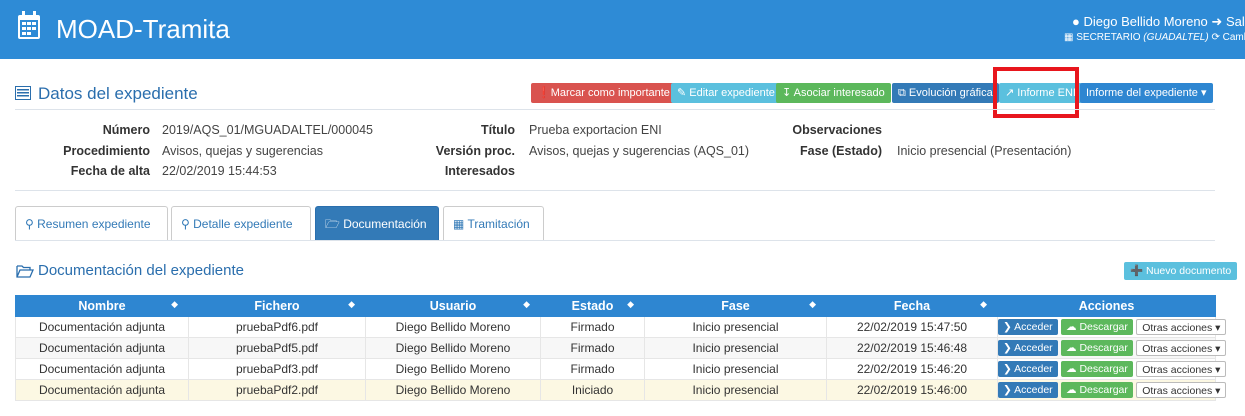 The height and width of the screenshot is (416, 1245). I want to click on refresh-icon: ⟳, so click(1215, 37).